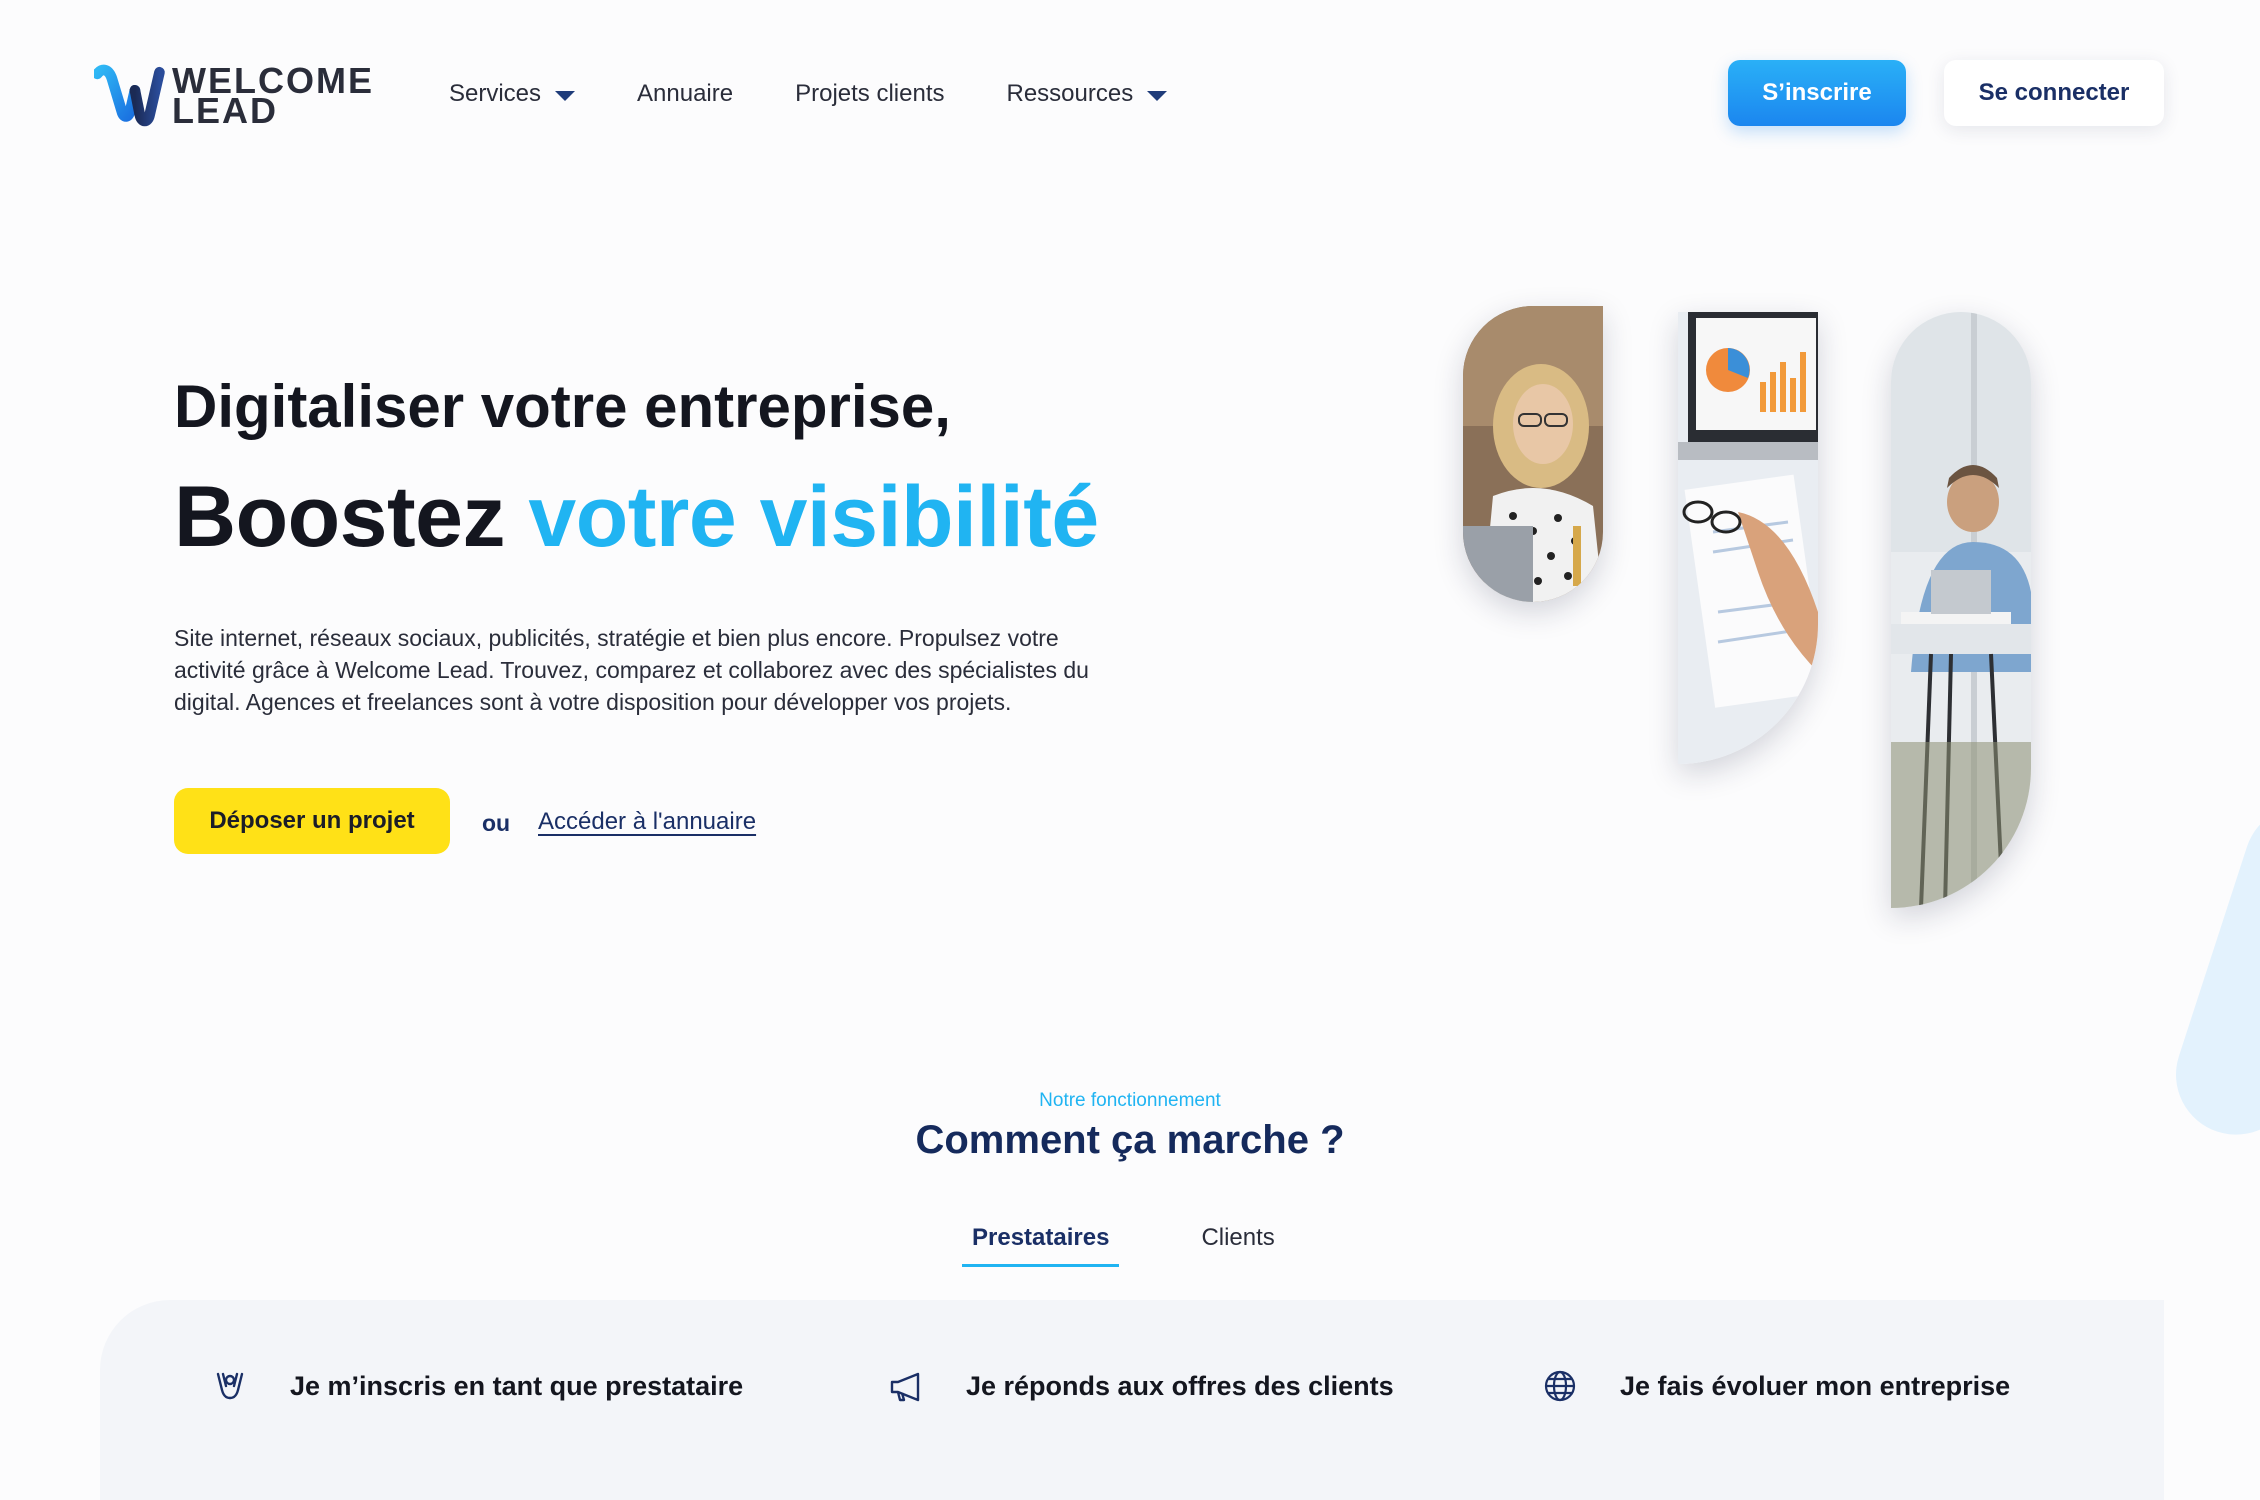  What do you see at coordinates (1180, 1385) in the screenshot?
I see `step-label: Je réponds aux offres des clients` at bounding box center [1180, 1385].